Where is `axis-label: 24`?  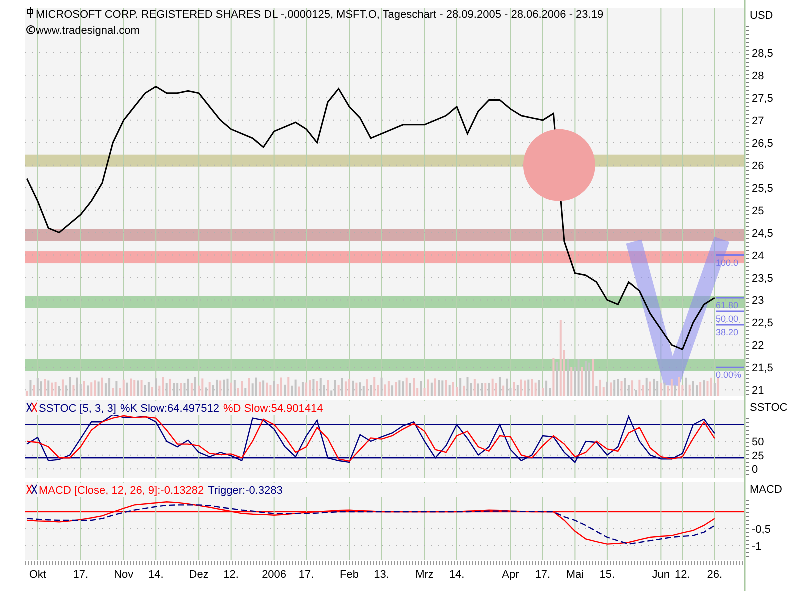 axis-label: 24 is located at coordinates (758, 256).